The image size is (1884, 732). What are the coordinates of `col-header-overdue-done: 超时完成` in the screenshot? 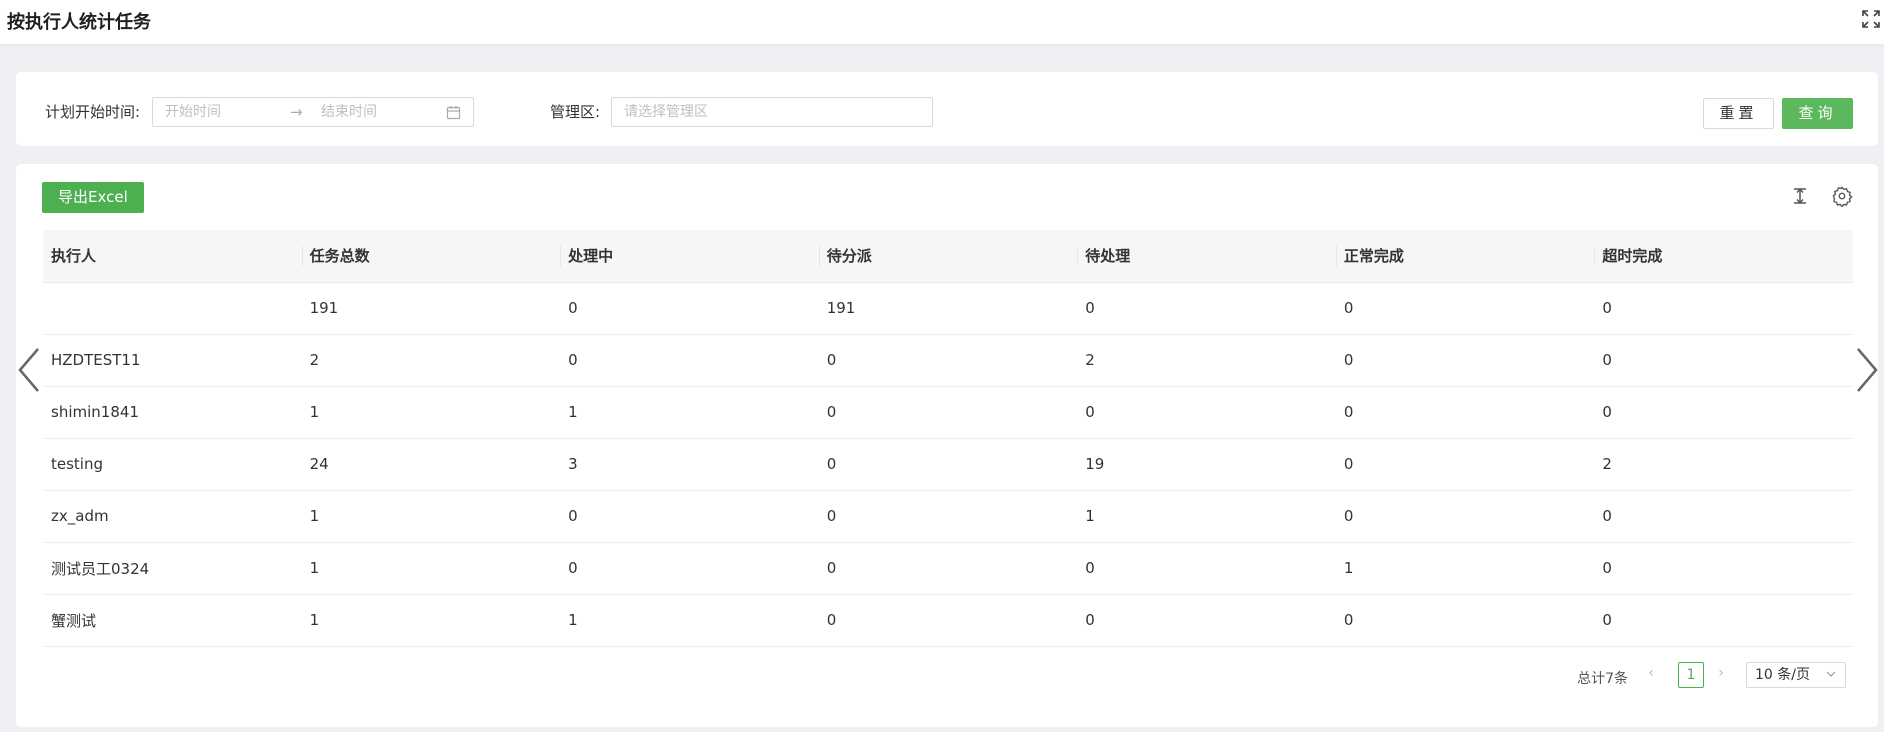 It's located at (1723, 256).